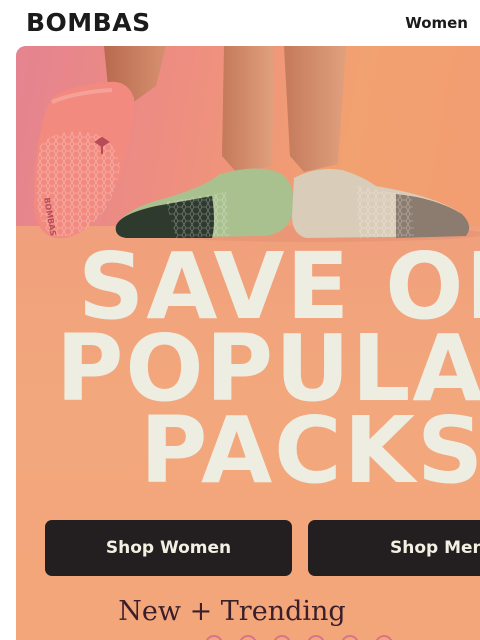 This screenshot has width=480, height=640. What do you see at coordinates (436, 23) in the screenshot?
I see `nav-women-link: Women` at bounding box center [436, 23].